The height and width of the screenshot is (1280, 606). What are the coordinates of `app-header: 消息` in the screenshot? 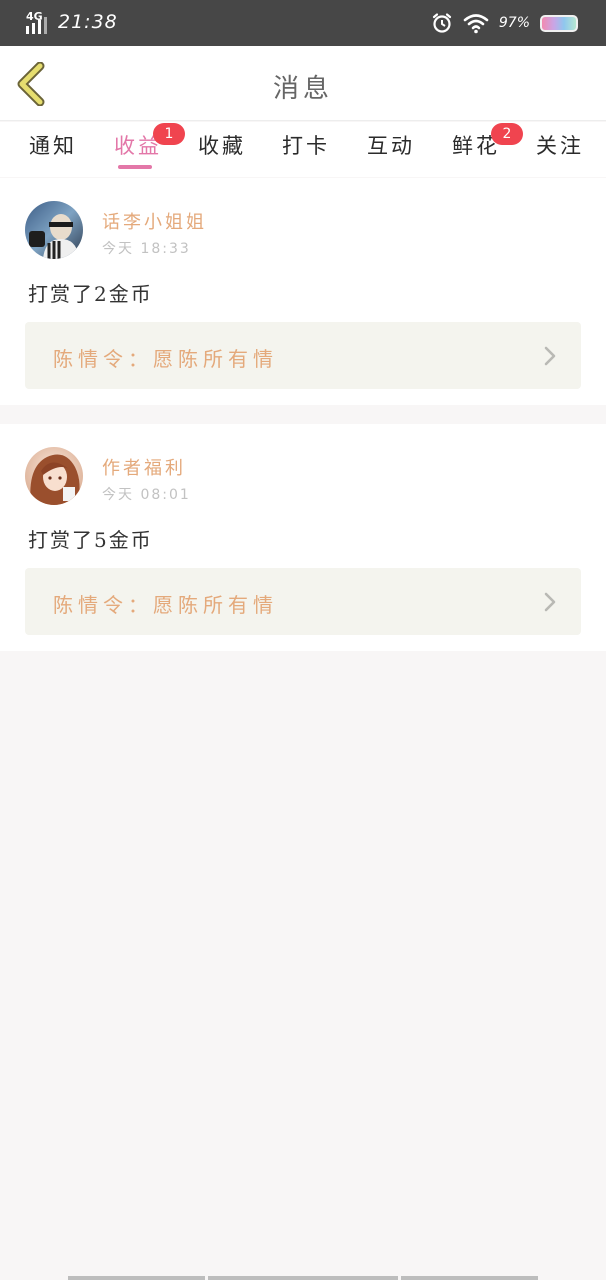 It's located at (303, 83).